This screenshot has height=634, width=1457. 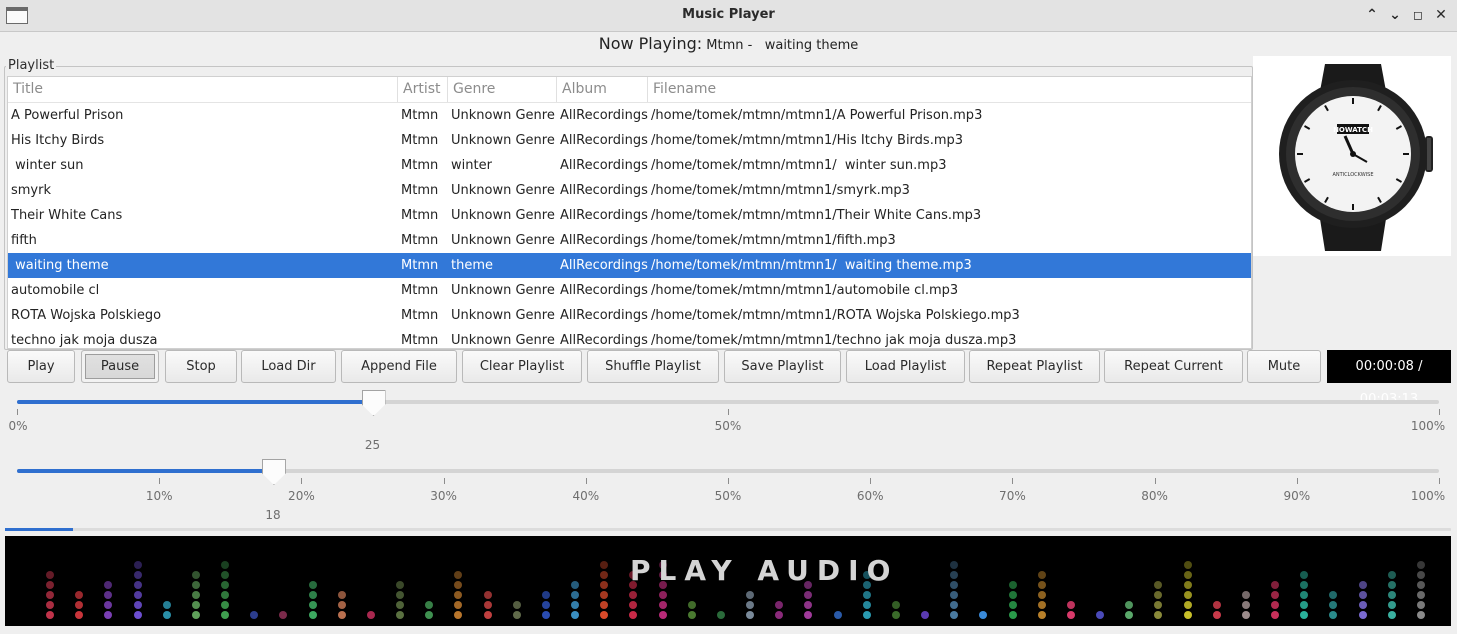 I want to click on append-file-button: Append File, so click(x=399, y=366).